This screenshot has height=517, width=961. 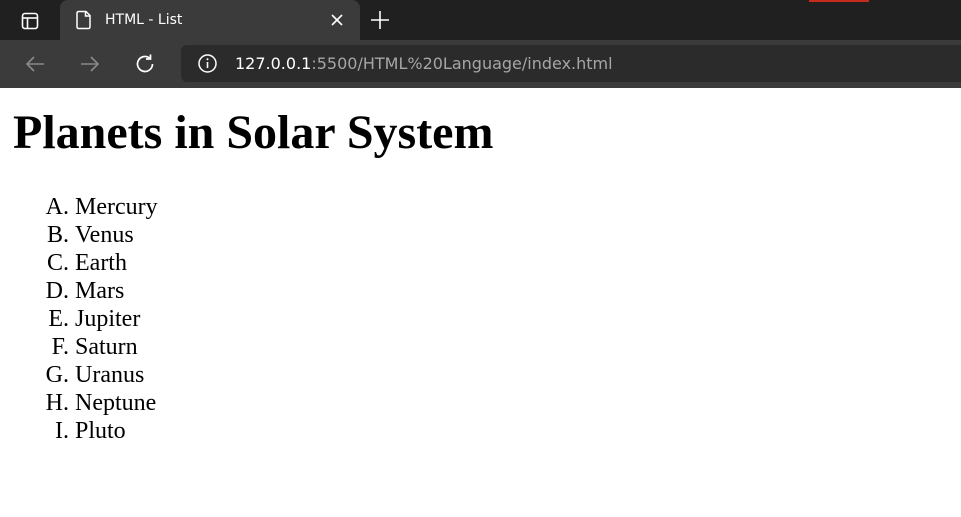 I want to click on planet-name: Uranus, so click(x=110, y=375).